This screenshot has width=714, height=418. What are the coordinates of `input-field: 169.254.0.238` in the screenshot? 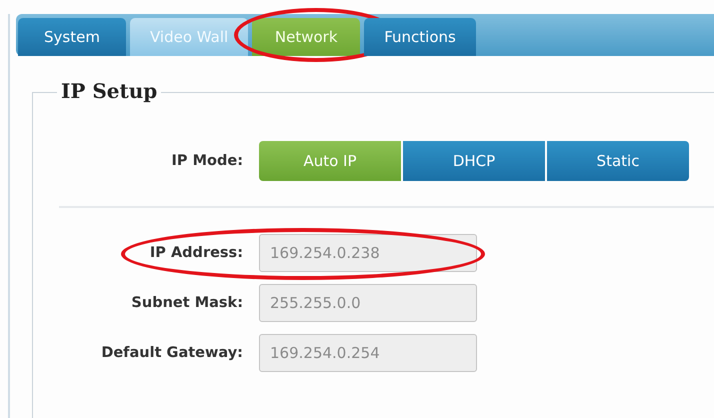 It's located at (368, 253).